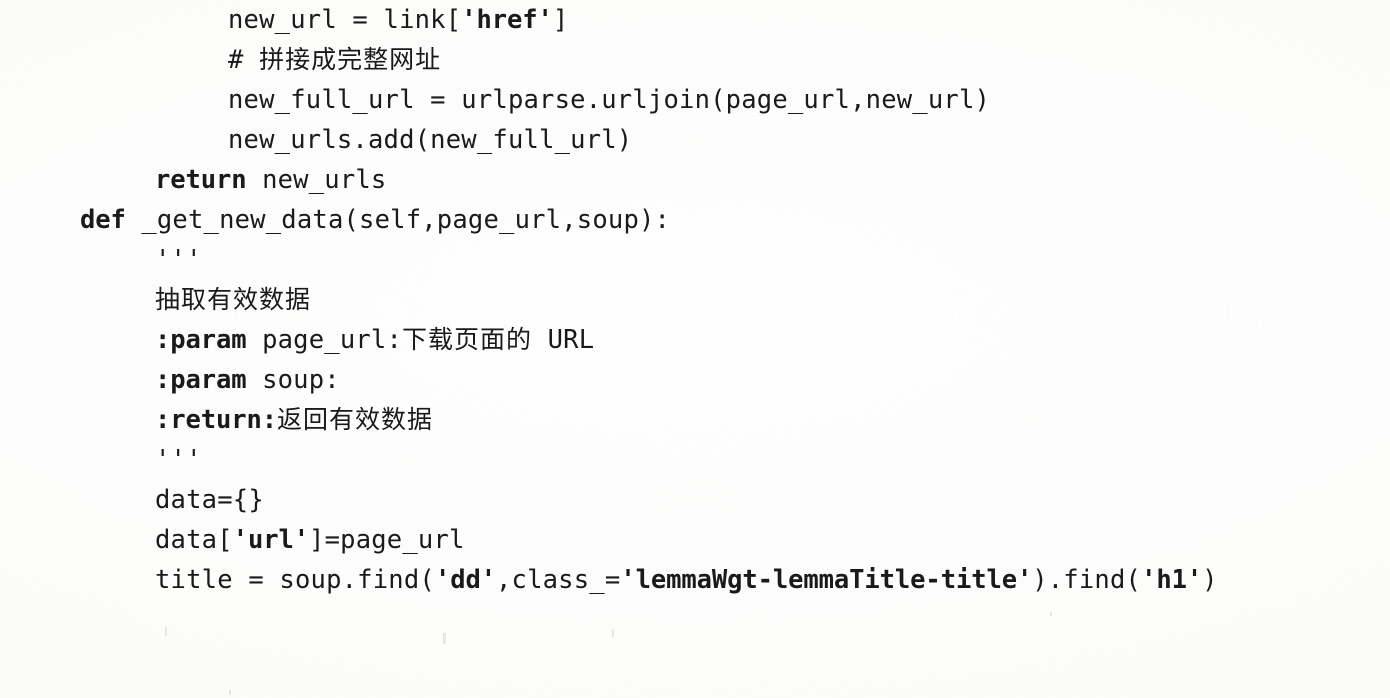 The image size is (1390, 698). I want to click on code-line: def _get_new_data(self,page_url,soup):, so click(335, 220).